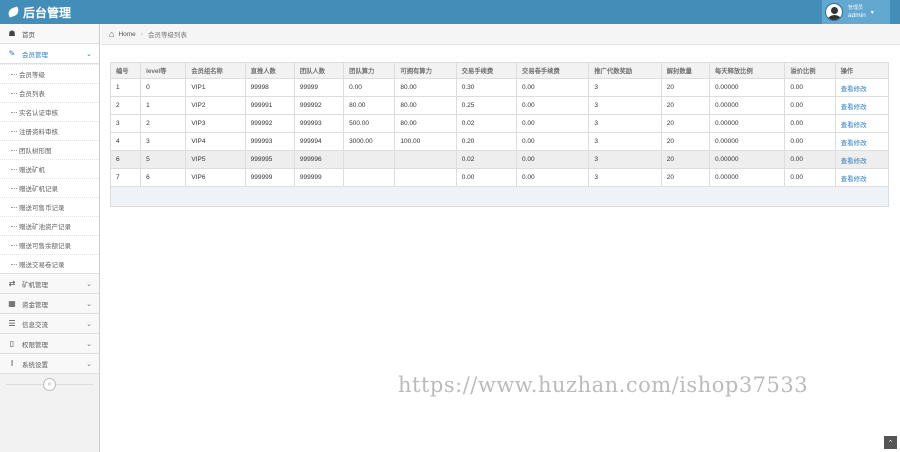  Describe the element at coordinates (49, 244) in the screenshot. I see `submenu-item-gift-balance-log: 赠送可售余额记录` at that location.